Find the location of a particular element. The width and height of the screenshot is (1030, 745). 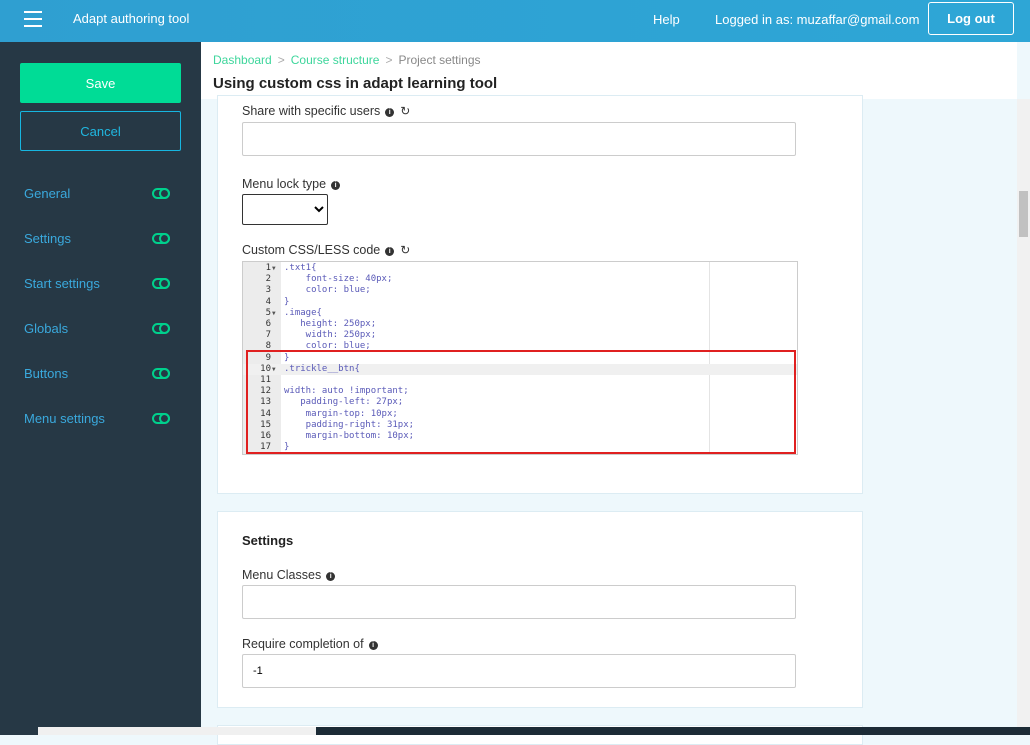

sidebar-item-menu-settings: Menu settings is located at coordinates (99, 421).